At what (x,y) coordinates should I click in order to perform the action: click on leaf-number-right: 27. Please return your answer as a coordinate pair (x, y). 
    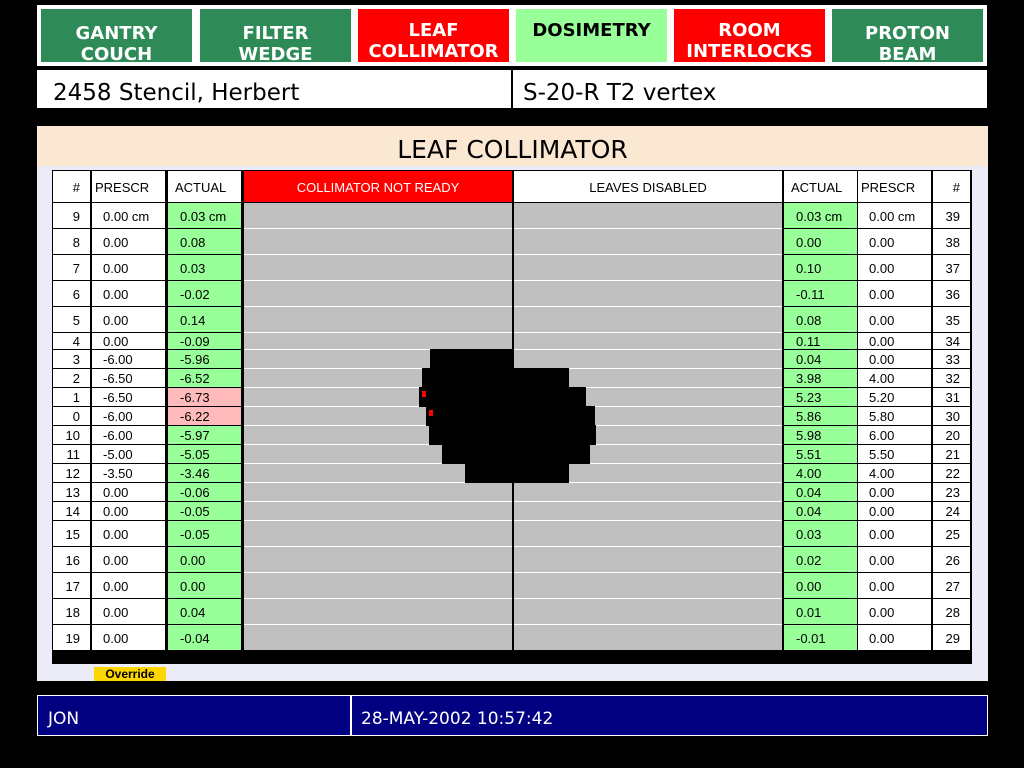
    Looking at the image, I should click on (951, 585).